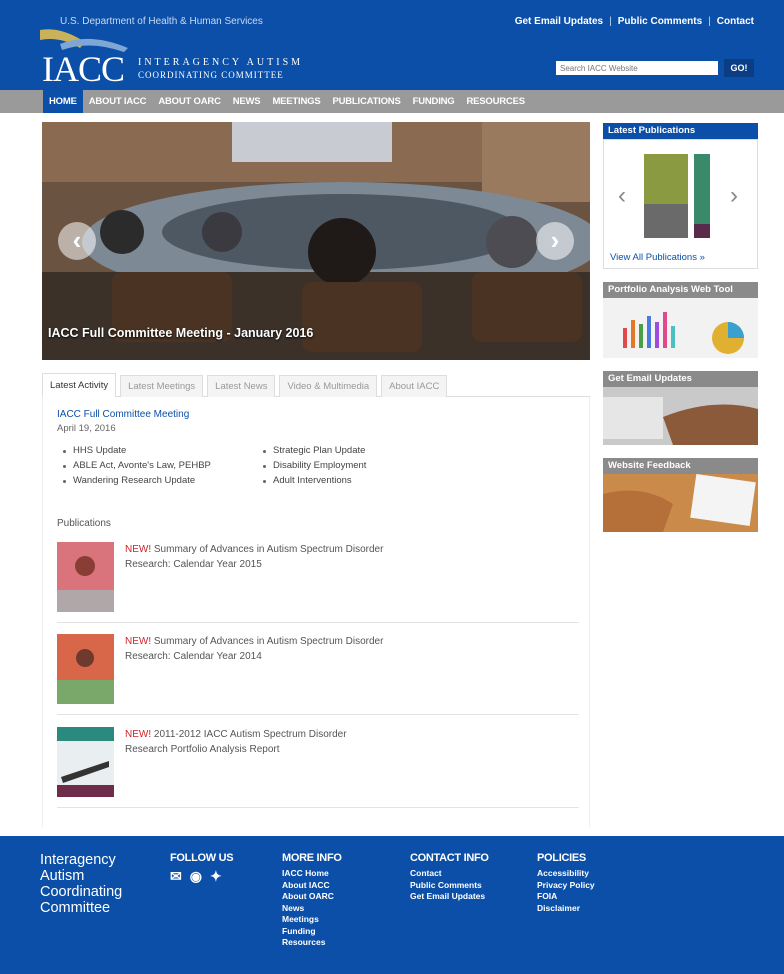  What do you see at coordinates (622, 196) in the screenshot?
I see `carousel-prev-icon: ‹` at bounding box center [622, 196].